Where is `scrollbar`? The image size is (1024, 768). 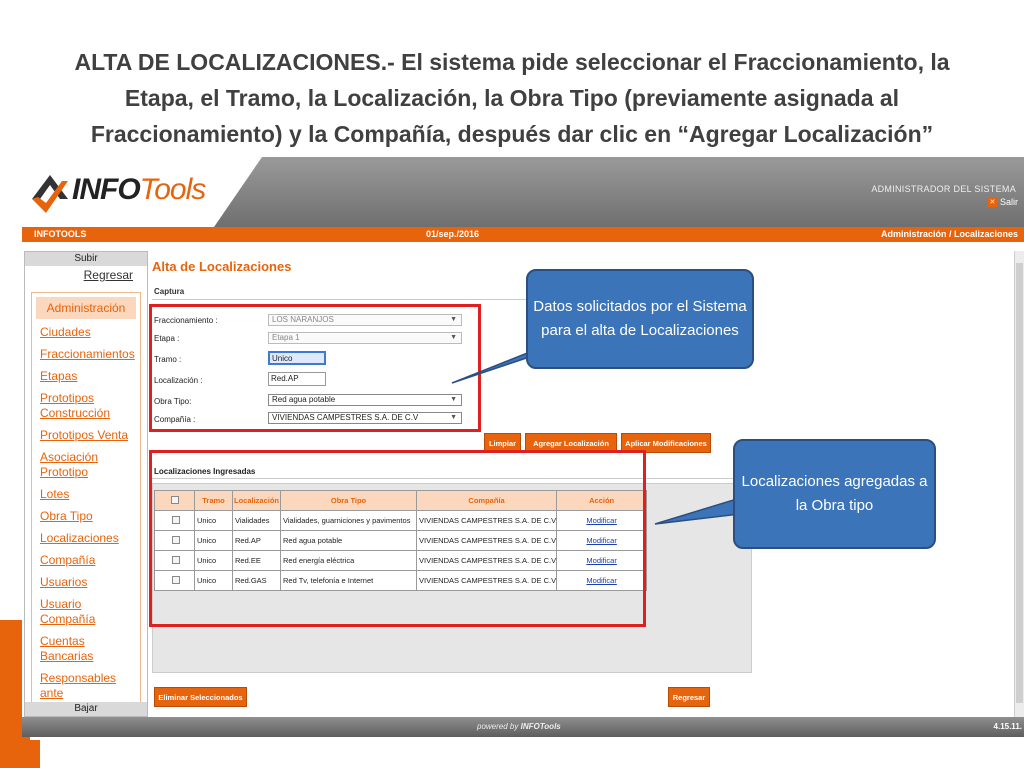 scrollbar is located at coordinates (1019, 484).